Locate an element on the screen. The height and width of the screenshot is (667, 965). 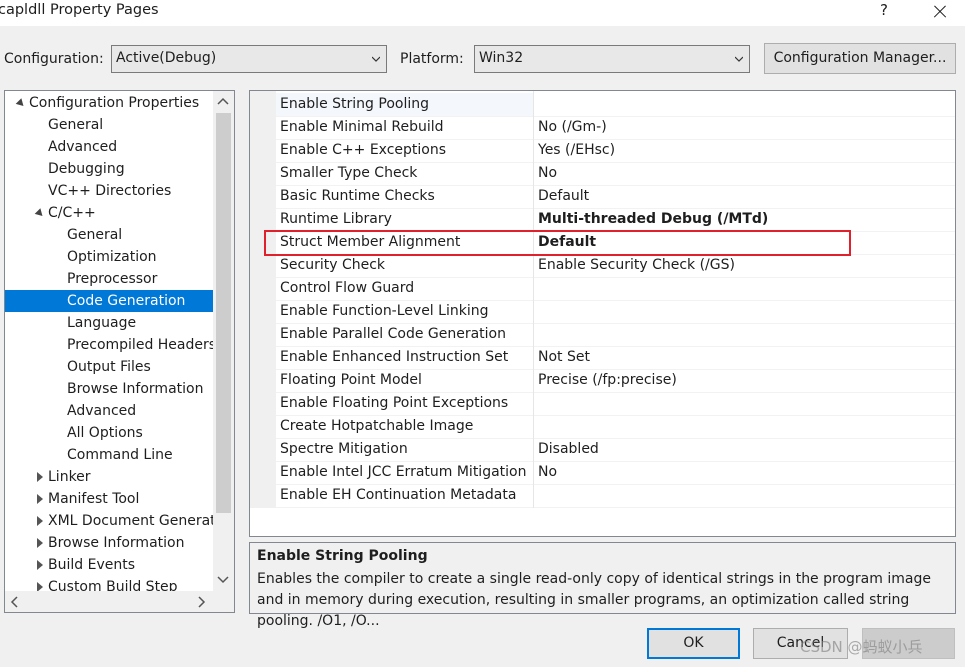
platform-label: Platform: is located at coordinates (432, 59).